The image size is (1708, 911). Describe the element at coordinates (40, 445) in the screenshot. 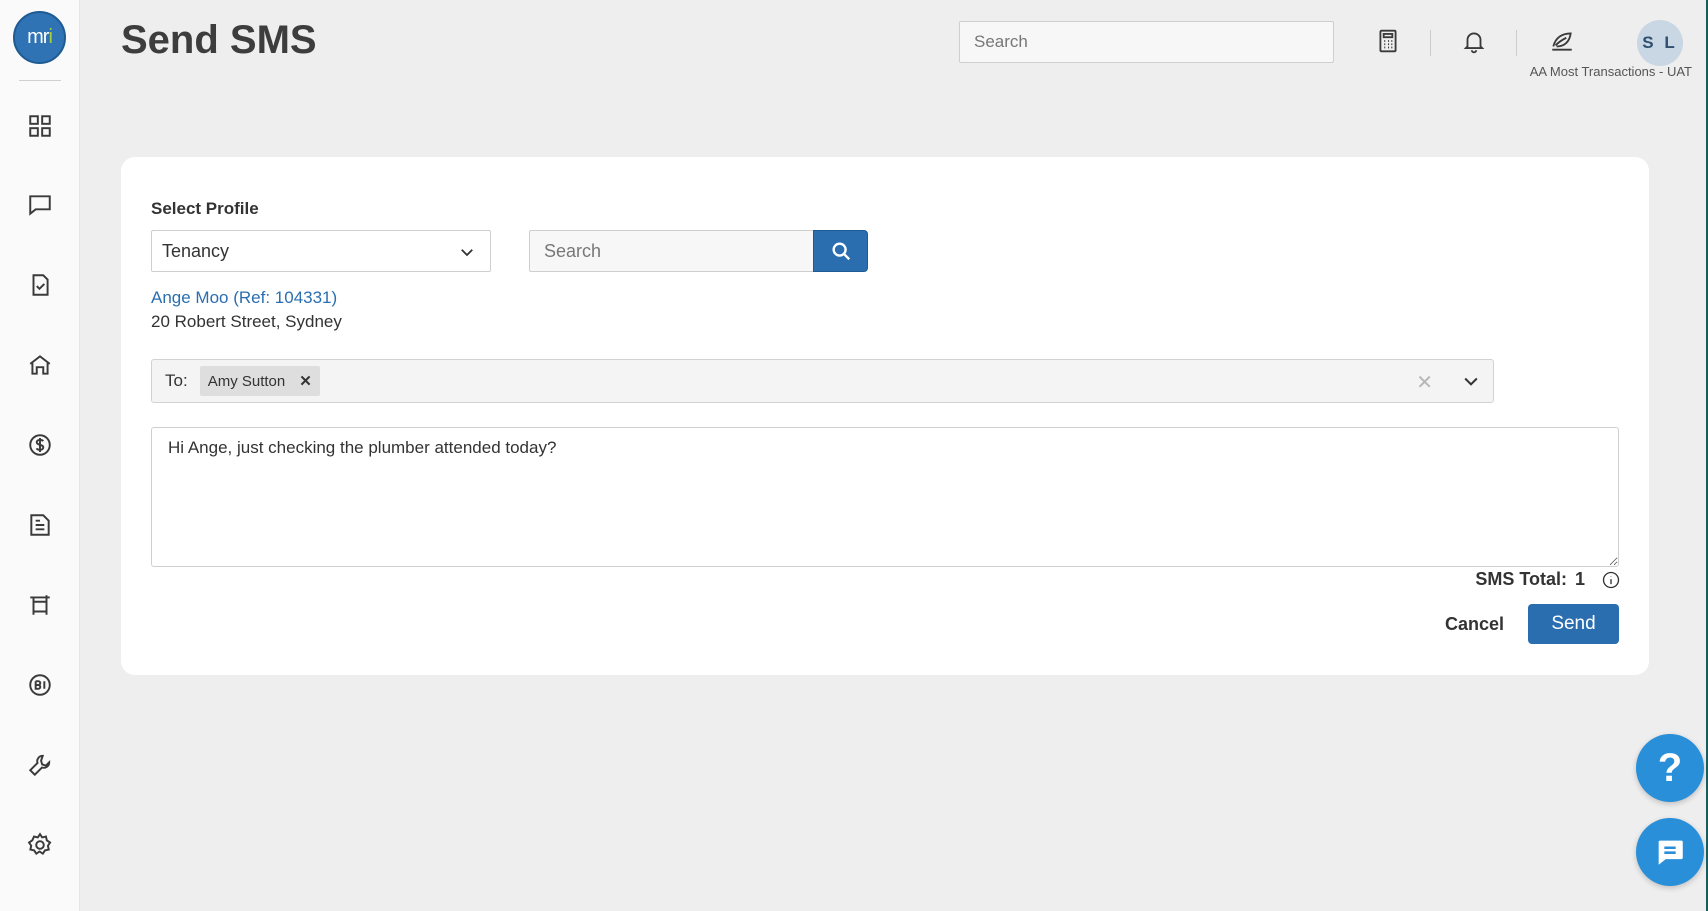

I see `finance-icon` at that location.